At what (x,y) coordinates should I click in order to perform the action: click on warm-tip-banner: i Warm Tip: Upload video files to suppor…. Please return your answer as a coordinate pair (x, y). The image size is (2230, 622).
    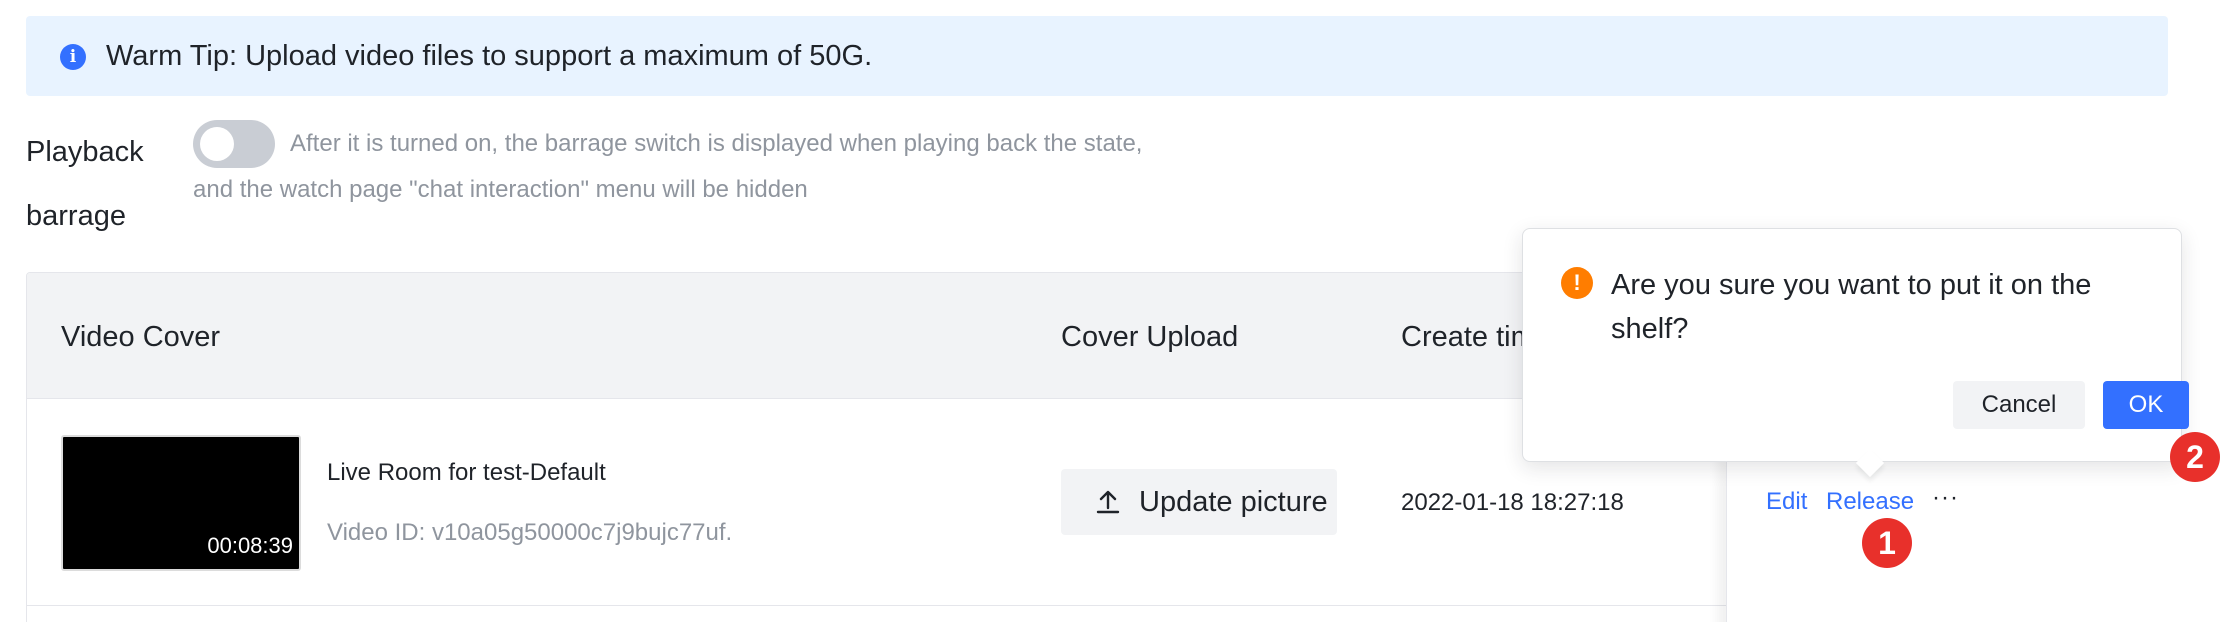
    Looking at the image, I should click on (1097, 56).